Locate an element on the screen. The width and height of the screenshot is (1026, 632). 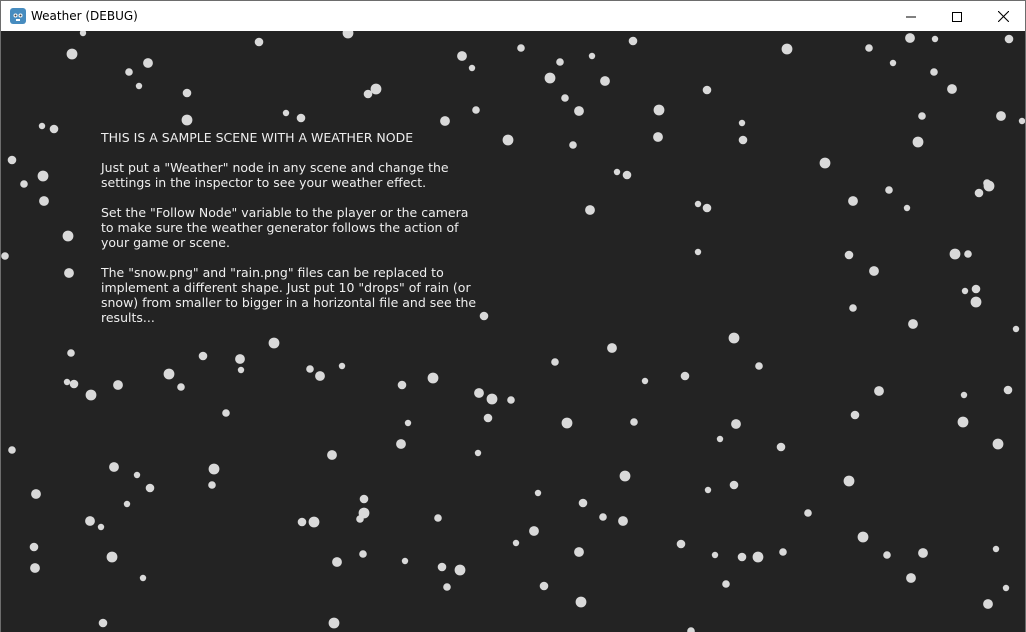
close-button is located at coordinates (1003, 16).